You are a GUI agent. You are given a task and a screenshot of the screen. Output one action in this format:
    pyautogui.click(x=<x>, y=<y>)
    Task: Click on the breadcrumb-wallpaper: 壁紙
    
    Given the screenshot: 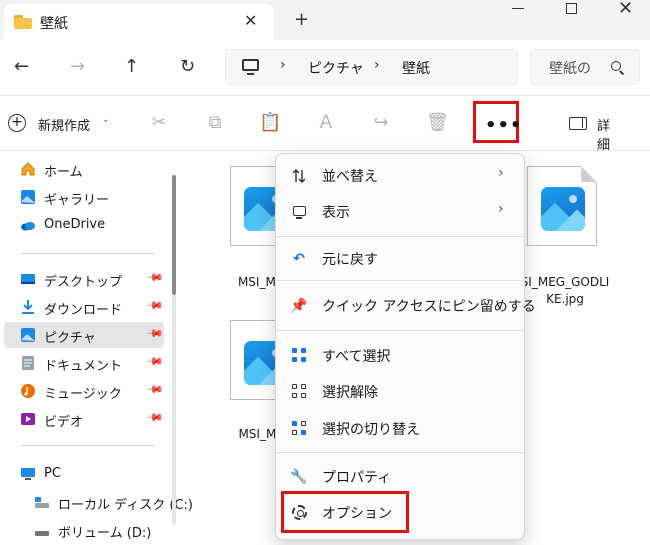 What is the action you would take?
    pyautogui.click(x=416, y=68)
    